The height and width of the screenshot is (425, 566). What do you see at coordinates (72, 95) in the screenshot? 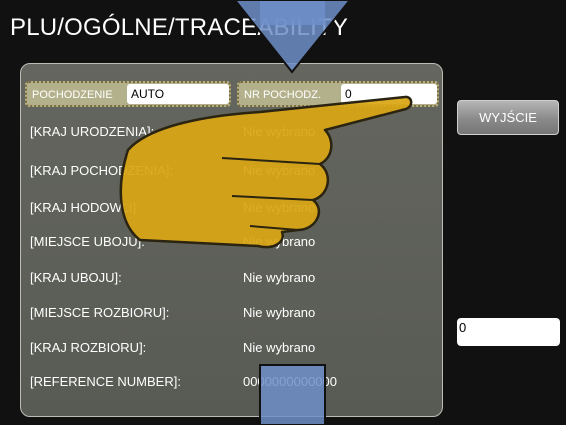
I see `origin-field-label: POCHODZENIE` at bounding box center [72, 95].